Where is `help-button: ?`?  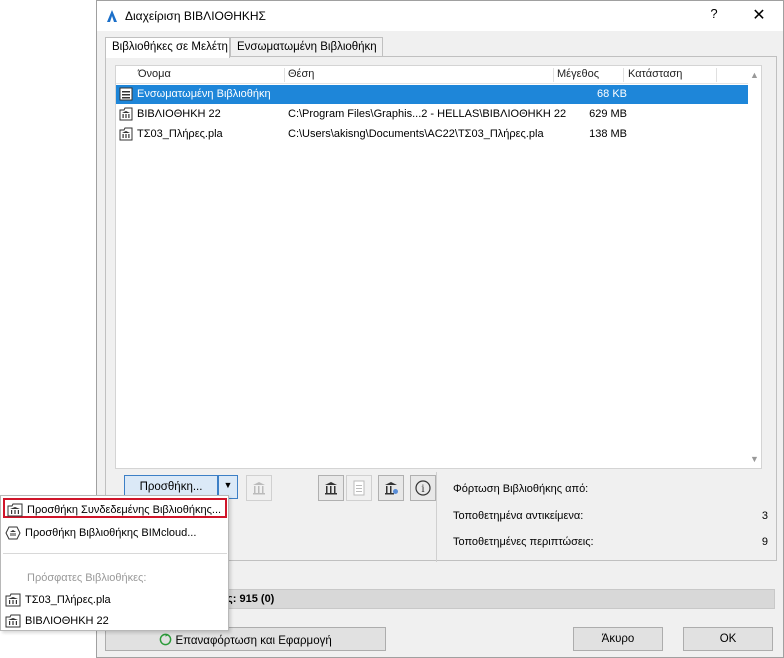 help-button: ? is located at coordinates (714, 16).